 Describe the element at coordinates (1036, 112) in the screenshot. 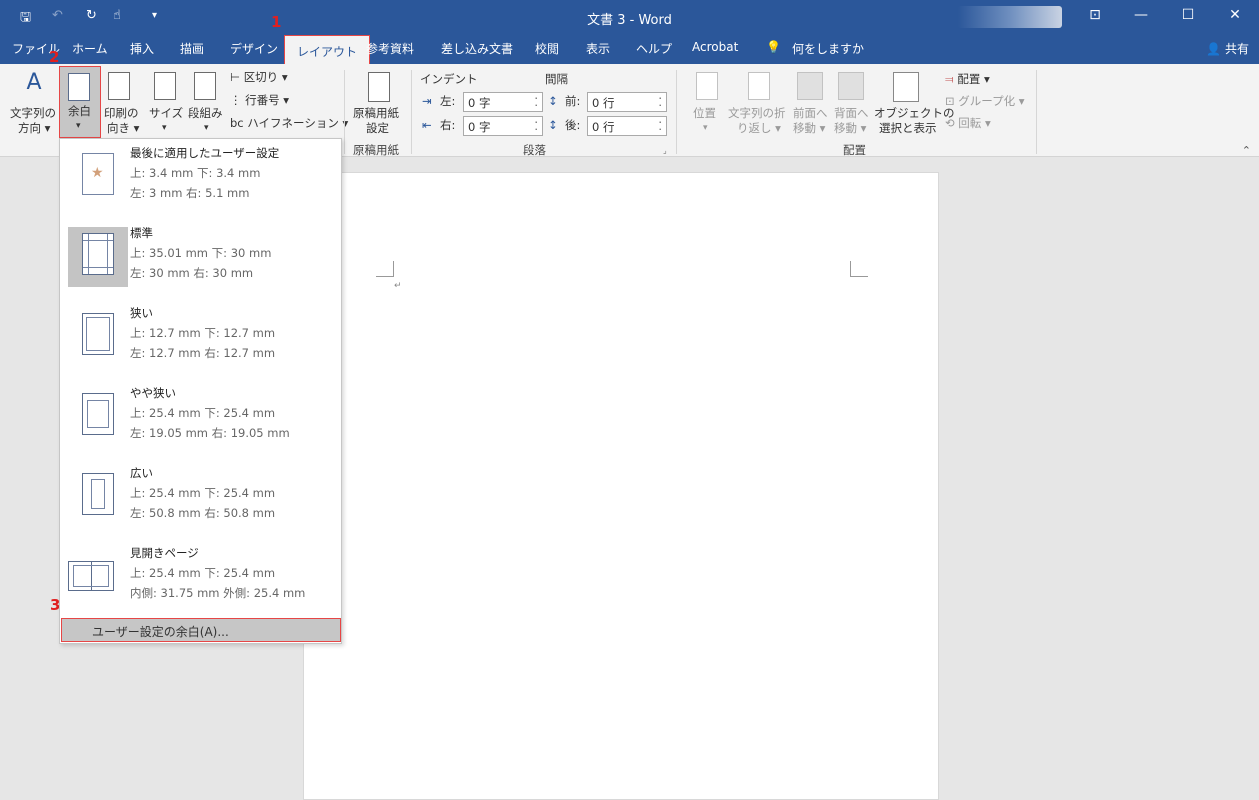

I see `separator` at that location.